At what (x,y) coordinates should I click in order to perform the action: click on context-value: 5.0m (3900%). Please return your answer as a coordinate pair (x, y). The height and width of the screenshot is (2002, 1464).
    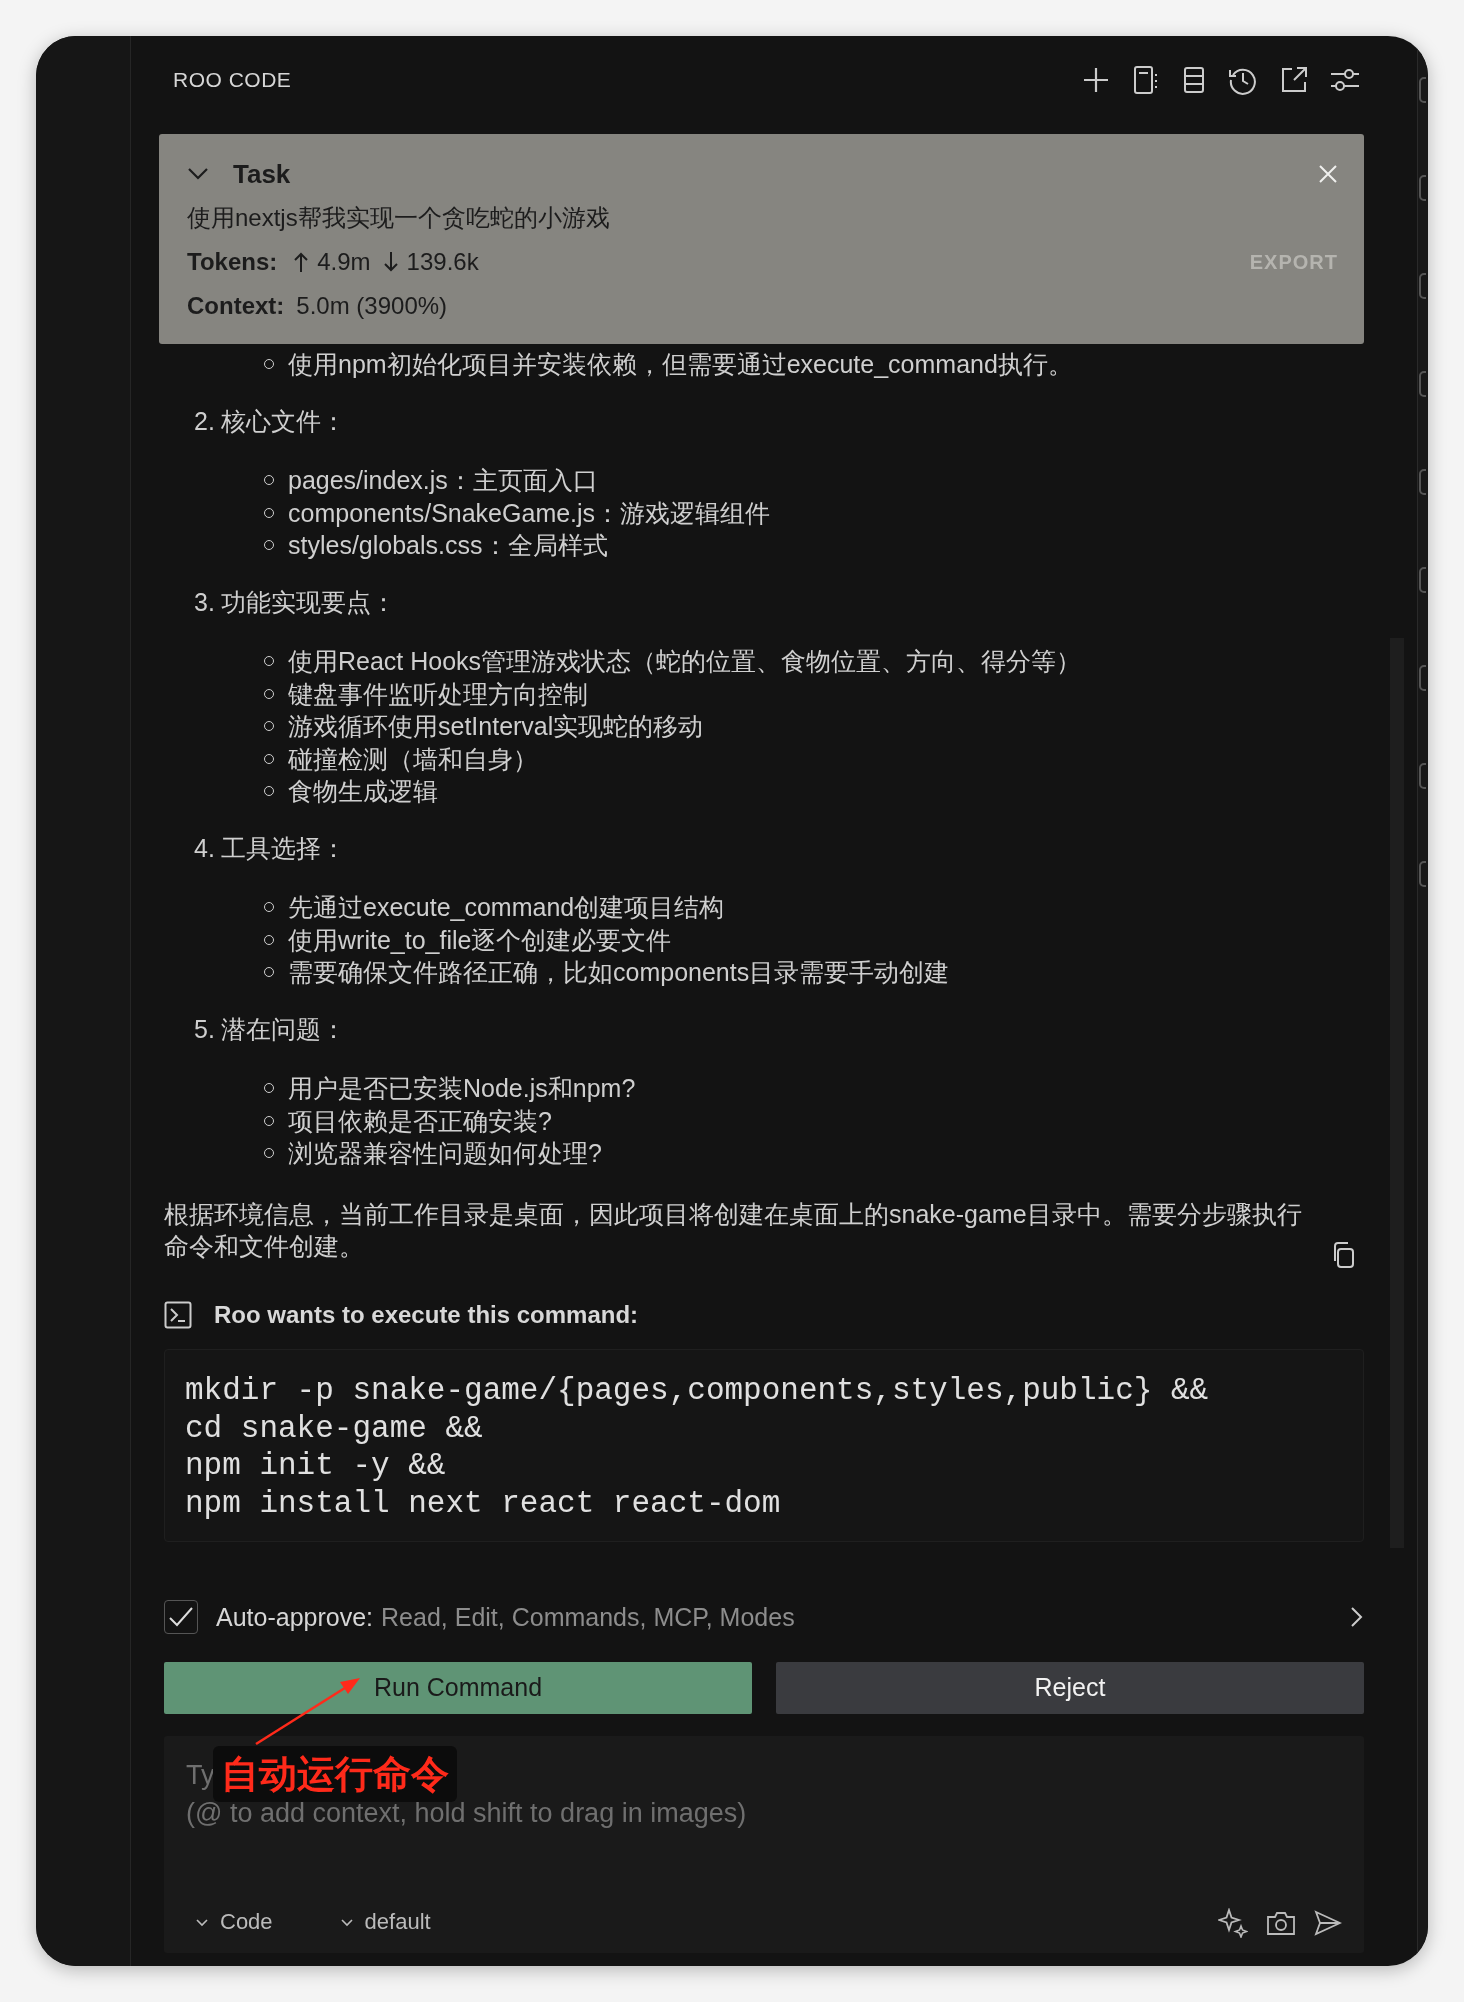
    Looking at the image, I should click on (372, 306).